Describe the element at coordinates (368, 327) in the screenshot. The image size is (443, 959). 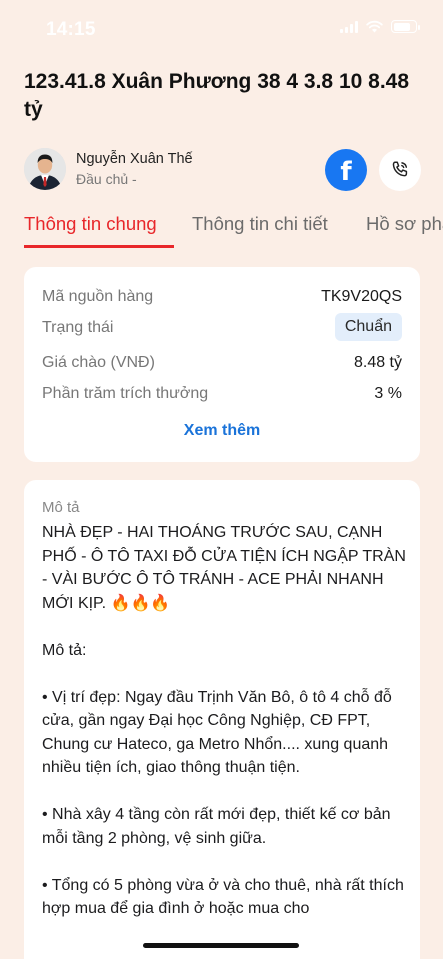
I see `status-badge: Chuẩn` at that location.